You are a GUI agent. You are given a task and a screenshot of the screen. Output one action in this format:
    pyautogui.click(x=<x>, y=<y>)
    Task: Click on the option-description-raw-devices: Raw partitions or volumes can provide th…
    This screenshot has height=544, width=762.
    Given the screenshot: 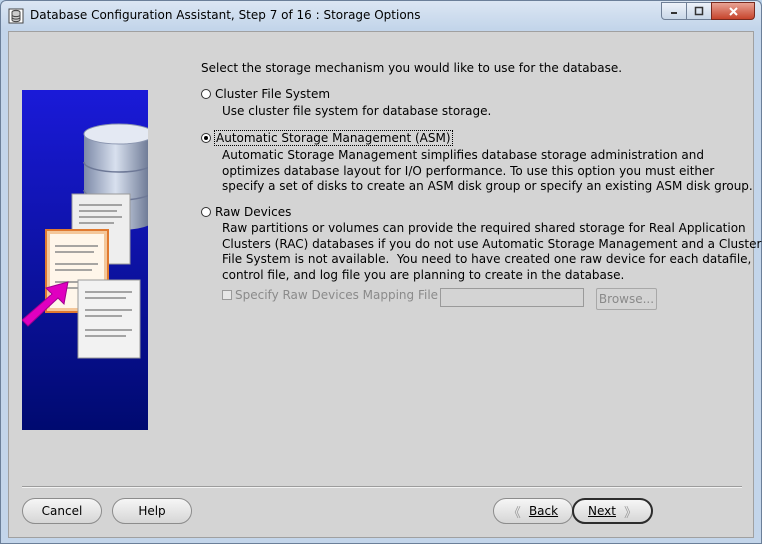 What is the action you would take?
    pyautogui.click(x=492, y=251)
    